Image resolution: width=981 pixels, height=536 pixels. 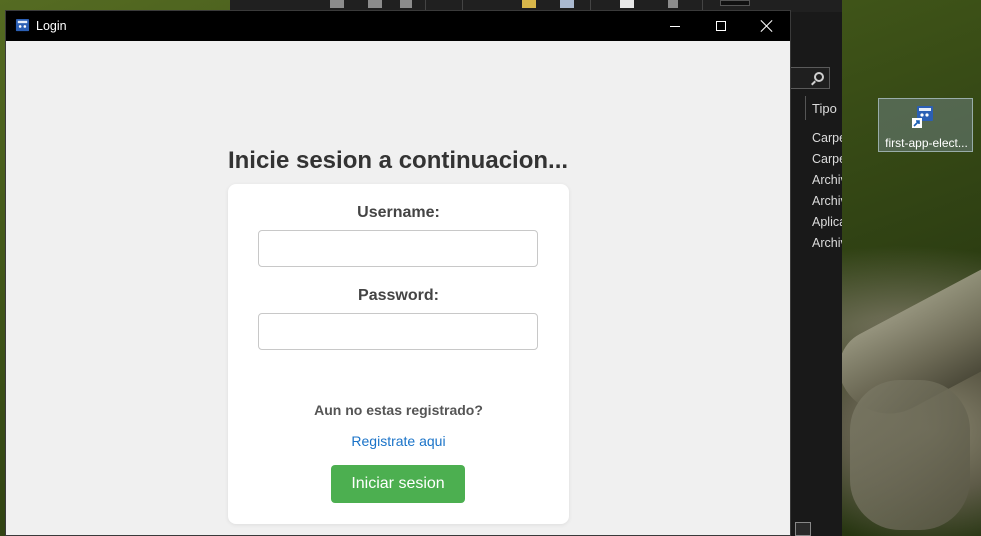 I want to click on details-view-icon, so click(x=803, y=529).